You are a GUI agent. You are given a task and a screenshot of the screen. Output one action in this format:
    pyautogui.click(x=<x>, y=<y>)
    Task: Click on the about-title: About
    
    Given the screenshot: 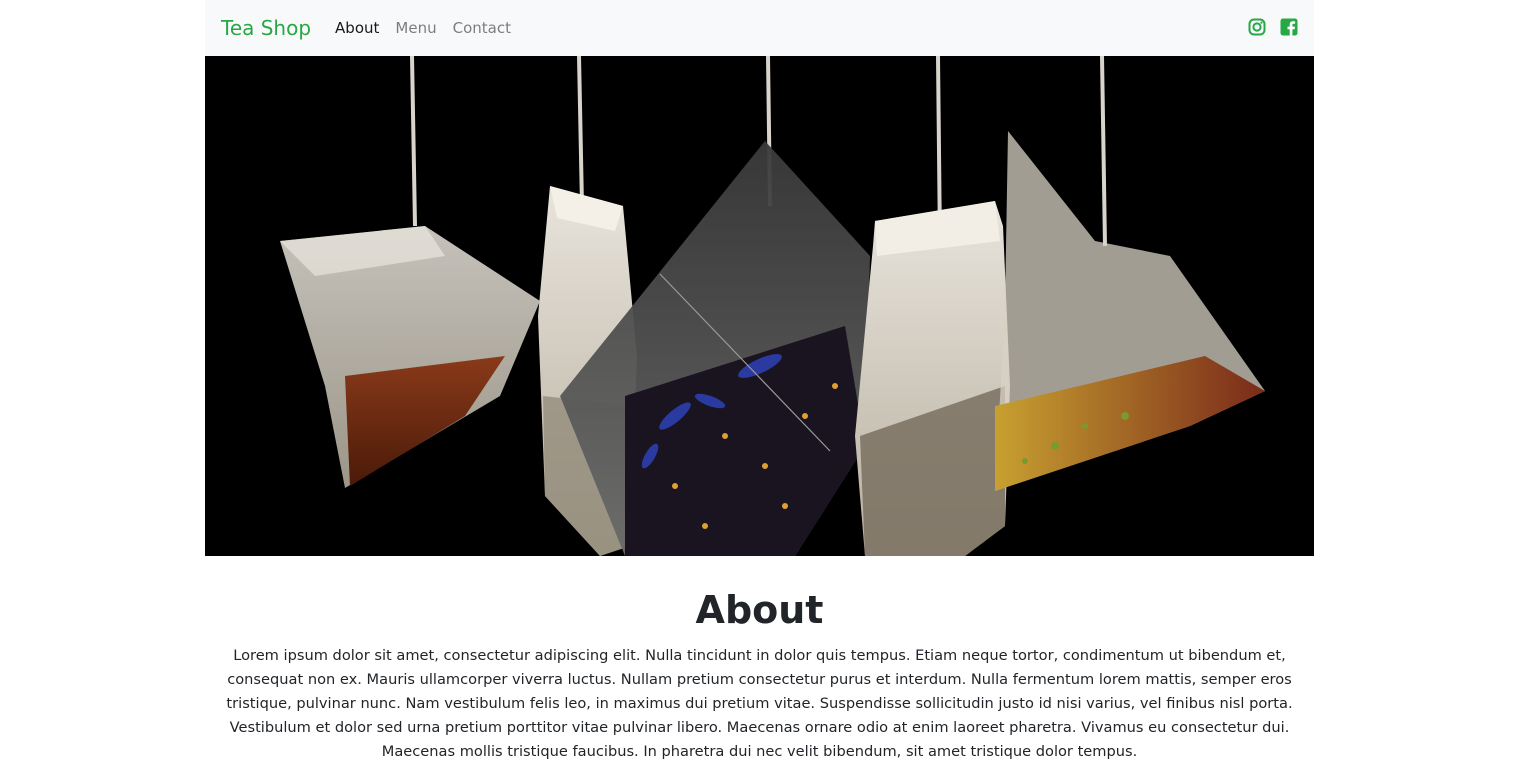 What is the action you would take?
    pyautogui.click(x=759, y=610)
    